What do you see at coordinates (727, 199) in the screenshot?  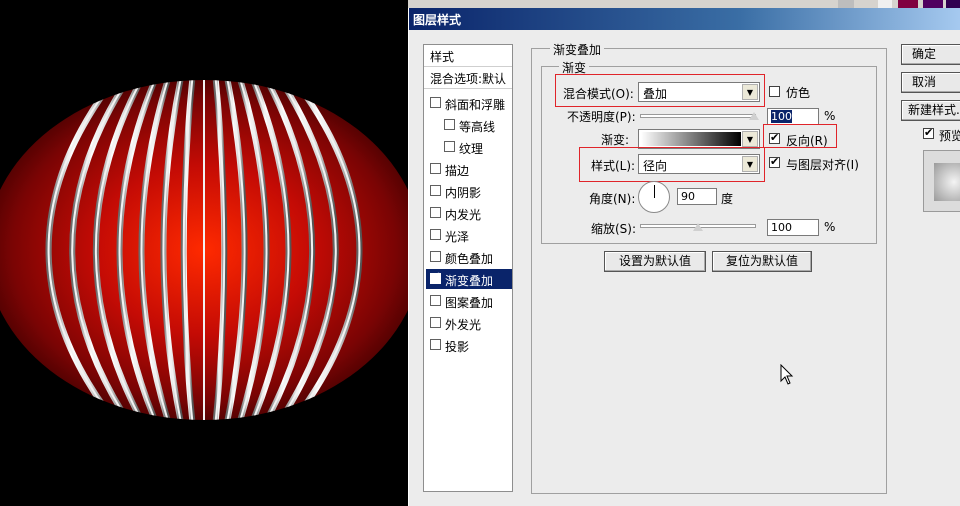 I see `angle-unit: 度` at bounding box center [727, 199].